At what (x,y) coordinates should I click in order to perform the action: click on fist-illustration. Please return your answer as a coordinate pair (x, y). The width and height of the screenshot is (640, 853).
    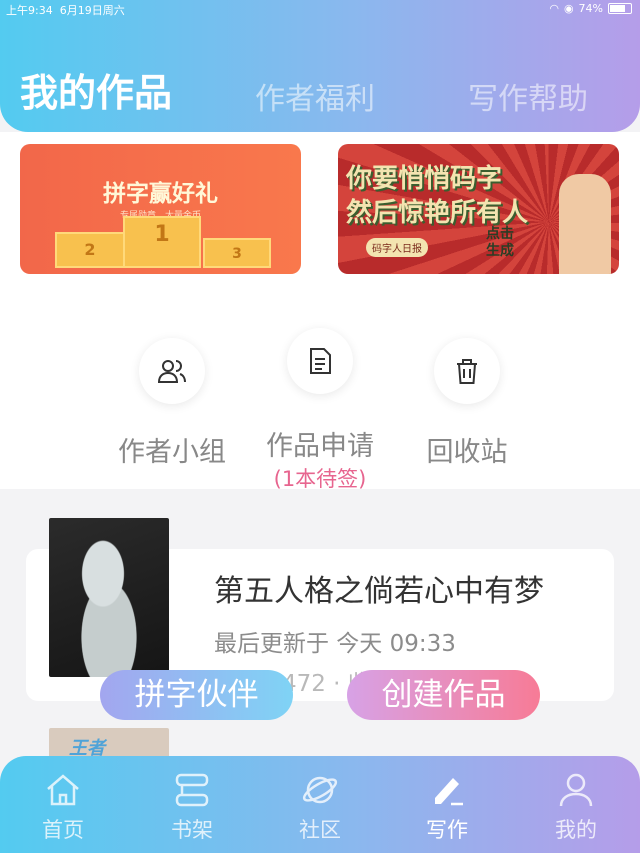
    Looking at the image, I should click on (585, 224).